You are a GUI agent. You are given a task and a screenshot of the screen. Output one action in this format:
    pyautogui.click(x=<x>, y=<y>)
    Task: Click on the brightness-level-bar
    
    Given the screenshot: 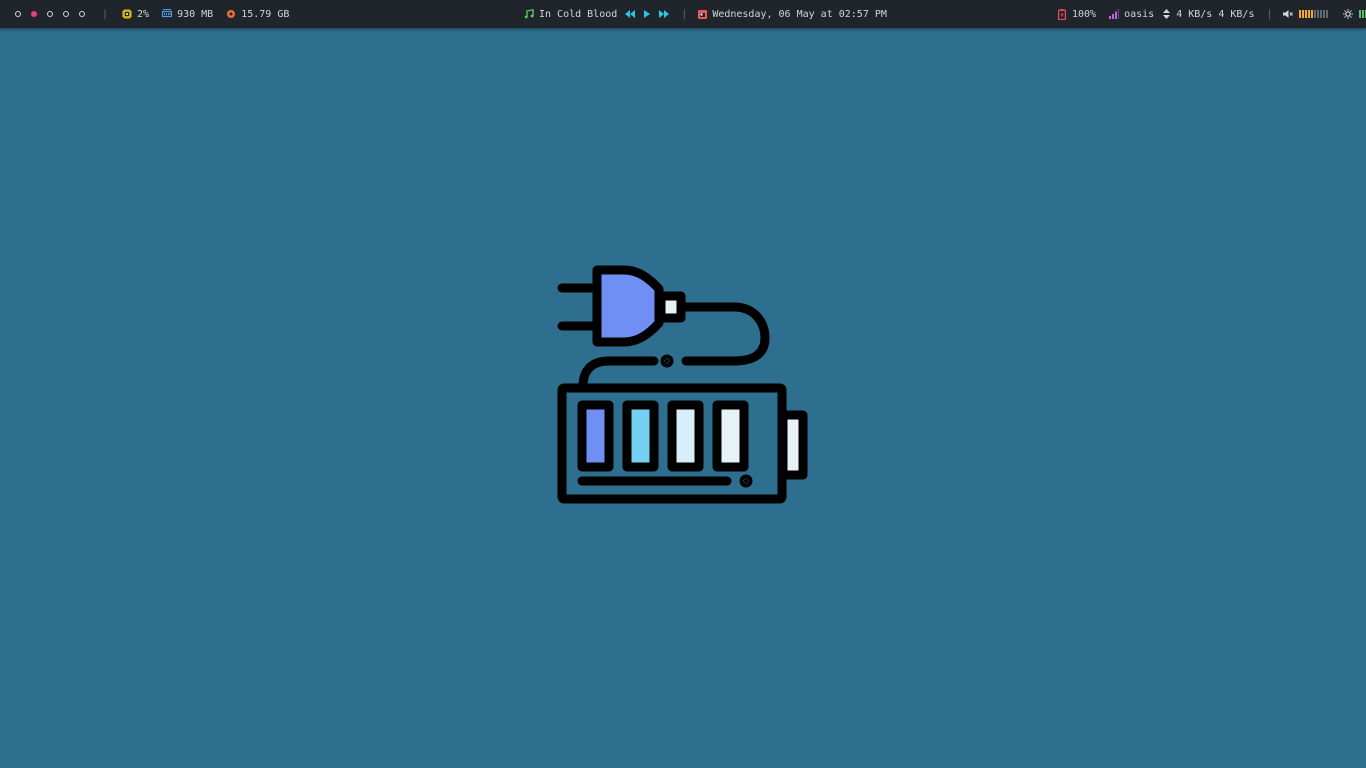 What is the action you would take?
    pyautogui.click(x=1362, y=14)
    